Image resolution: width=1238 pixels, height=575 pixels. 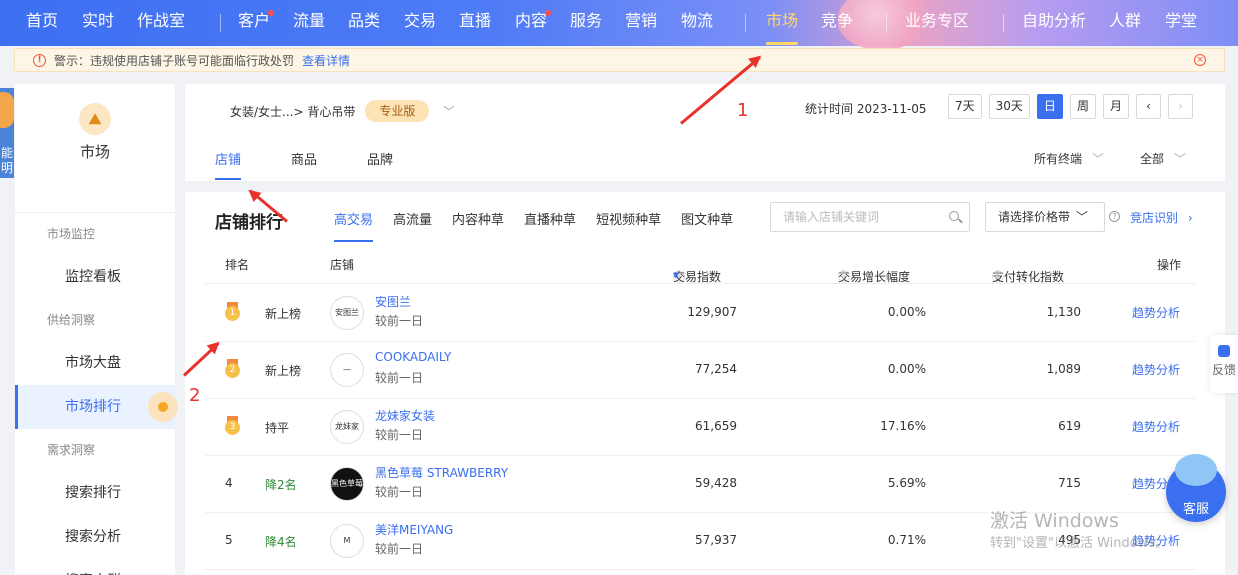 What do you see at coordinates (1196, 488) in the screenshot?
I see `customer-service-button: 客服` at bounding box center [1196, 488].